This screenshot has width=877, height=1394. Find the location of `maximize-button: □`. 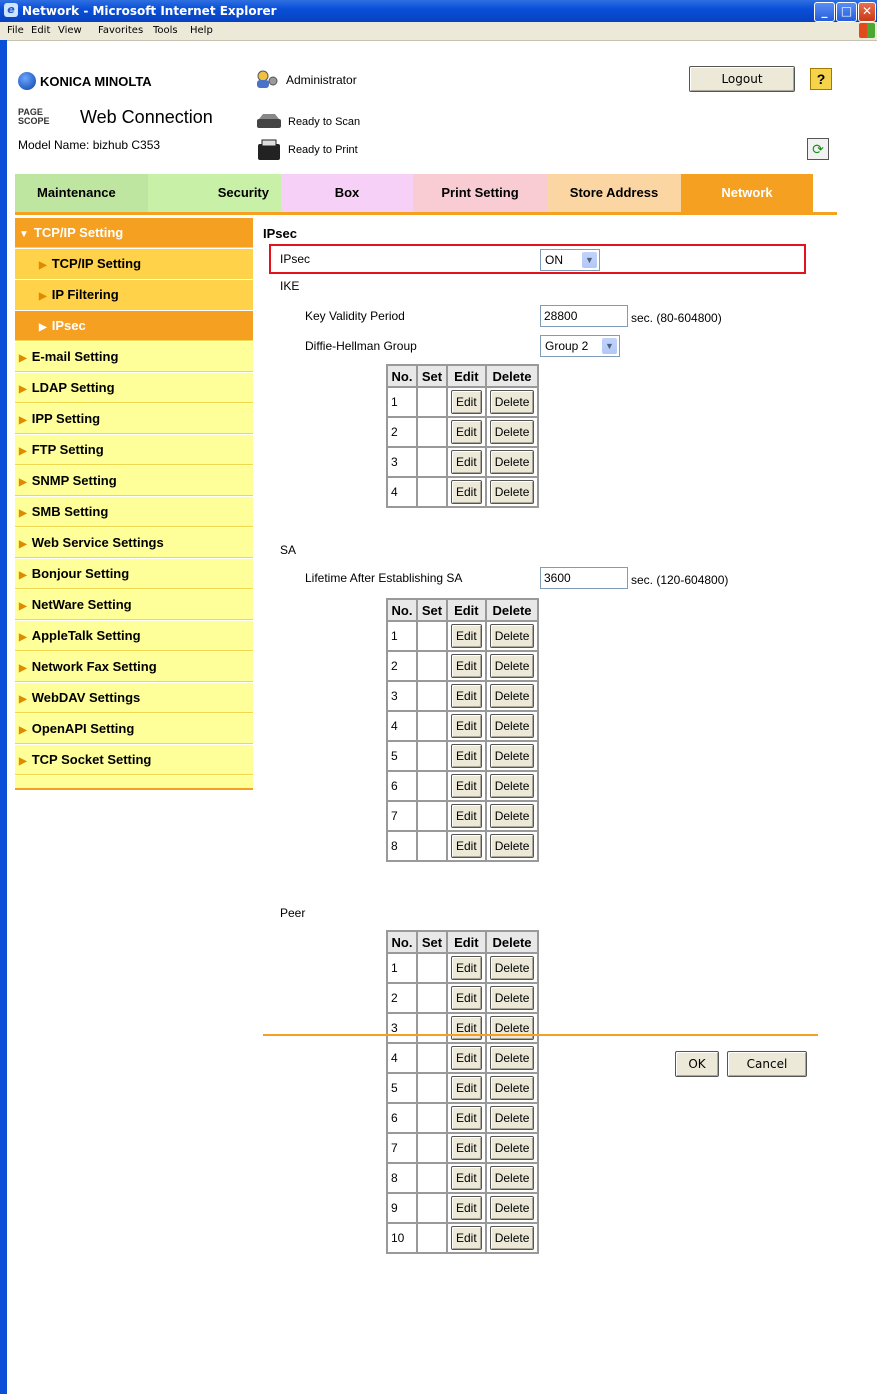

maximize-button: □ is located at coordinates (846, 12).